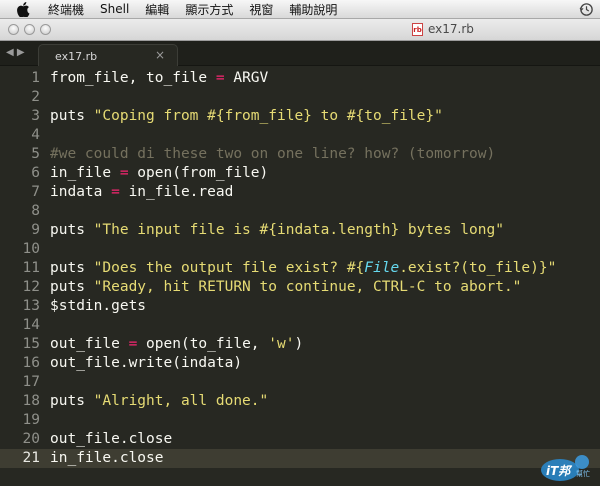  Describe the element at coordinates (31, 363) in the screenshot. I see `line-number: 16` at that location.